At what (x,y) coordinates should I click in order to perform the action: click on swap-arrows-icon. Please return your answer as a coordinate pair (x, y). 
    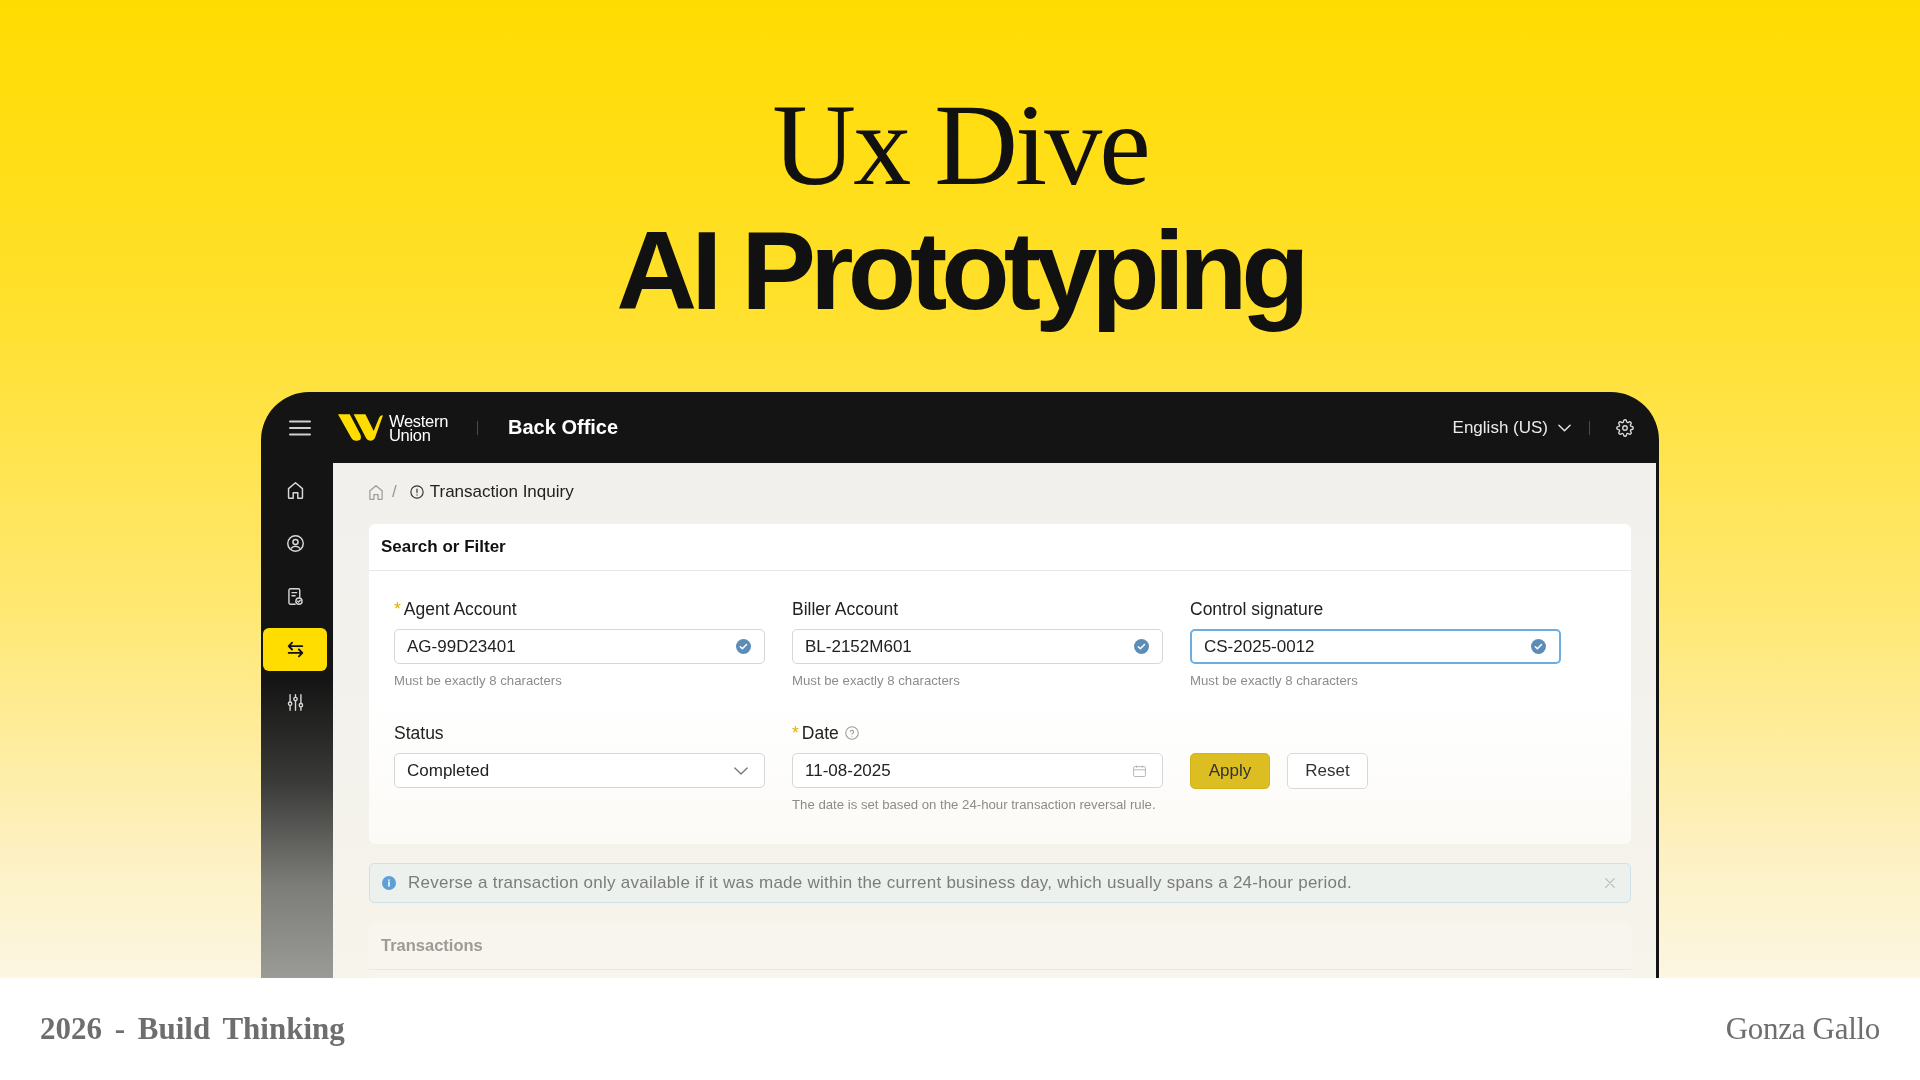
    Looking at the image, I should click on (295, 649).